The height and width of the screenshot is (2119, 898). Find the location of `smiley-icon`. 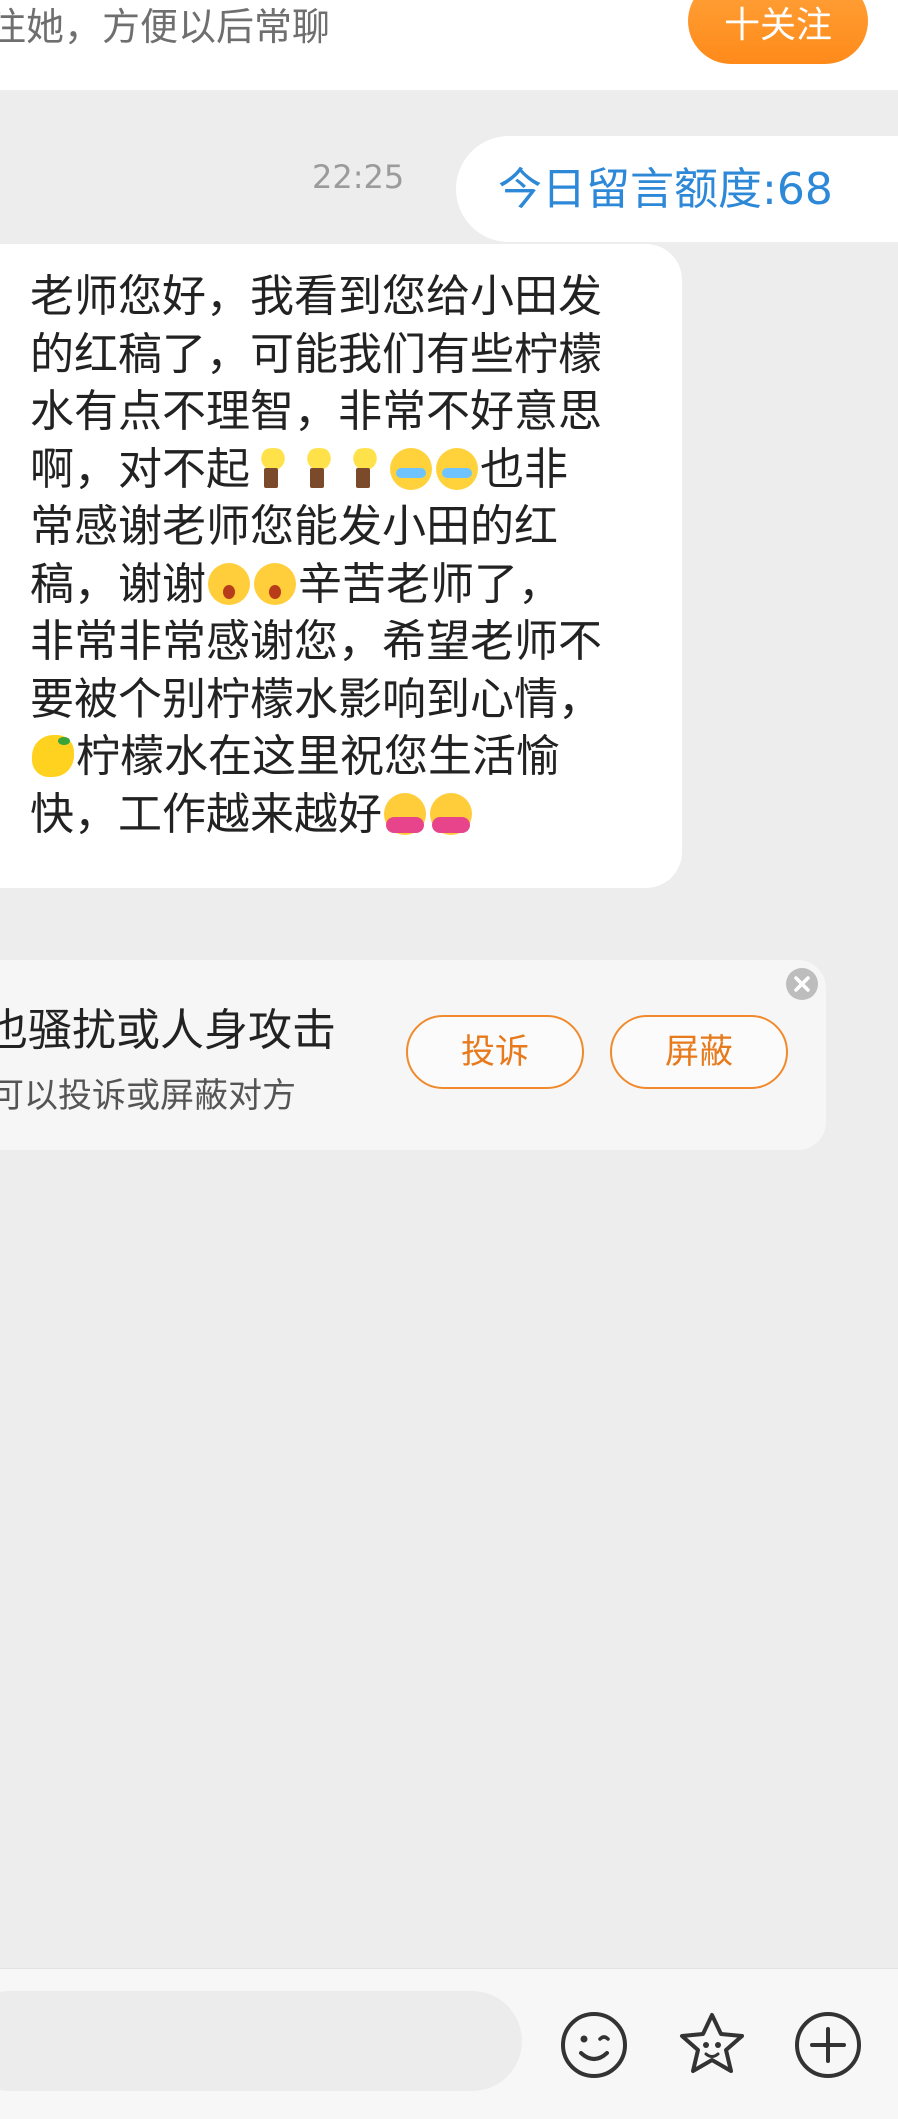

smiley-icon is located at coordinates (594, 2045).